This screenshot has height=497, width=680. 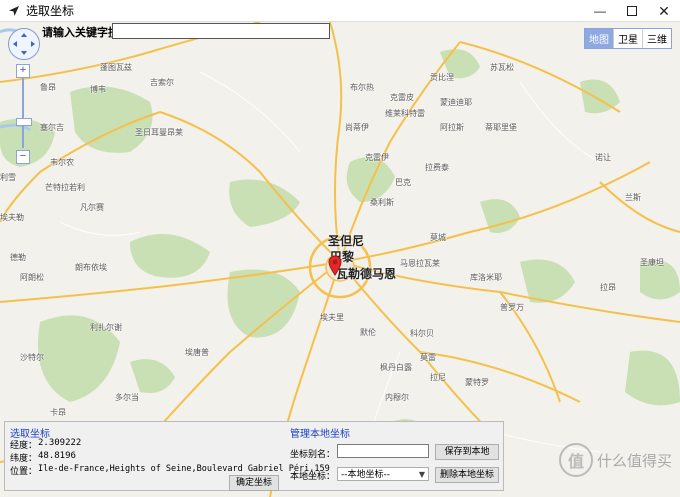 What do you see at coordinates (58, 412) in the screenshot?
I see `map-label: 卡昂` at bounding box center [58, 412].